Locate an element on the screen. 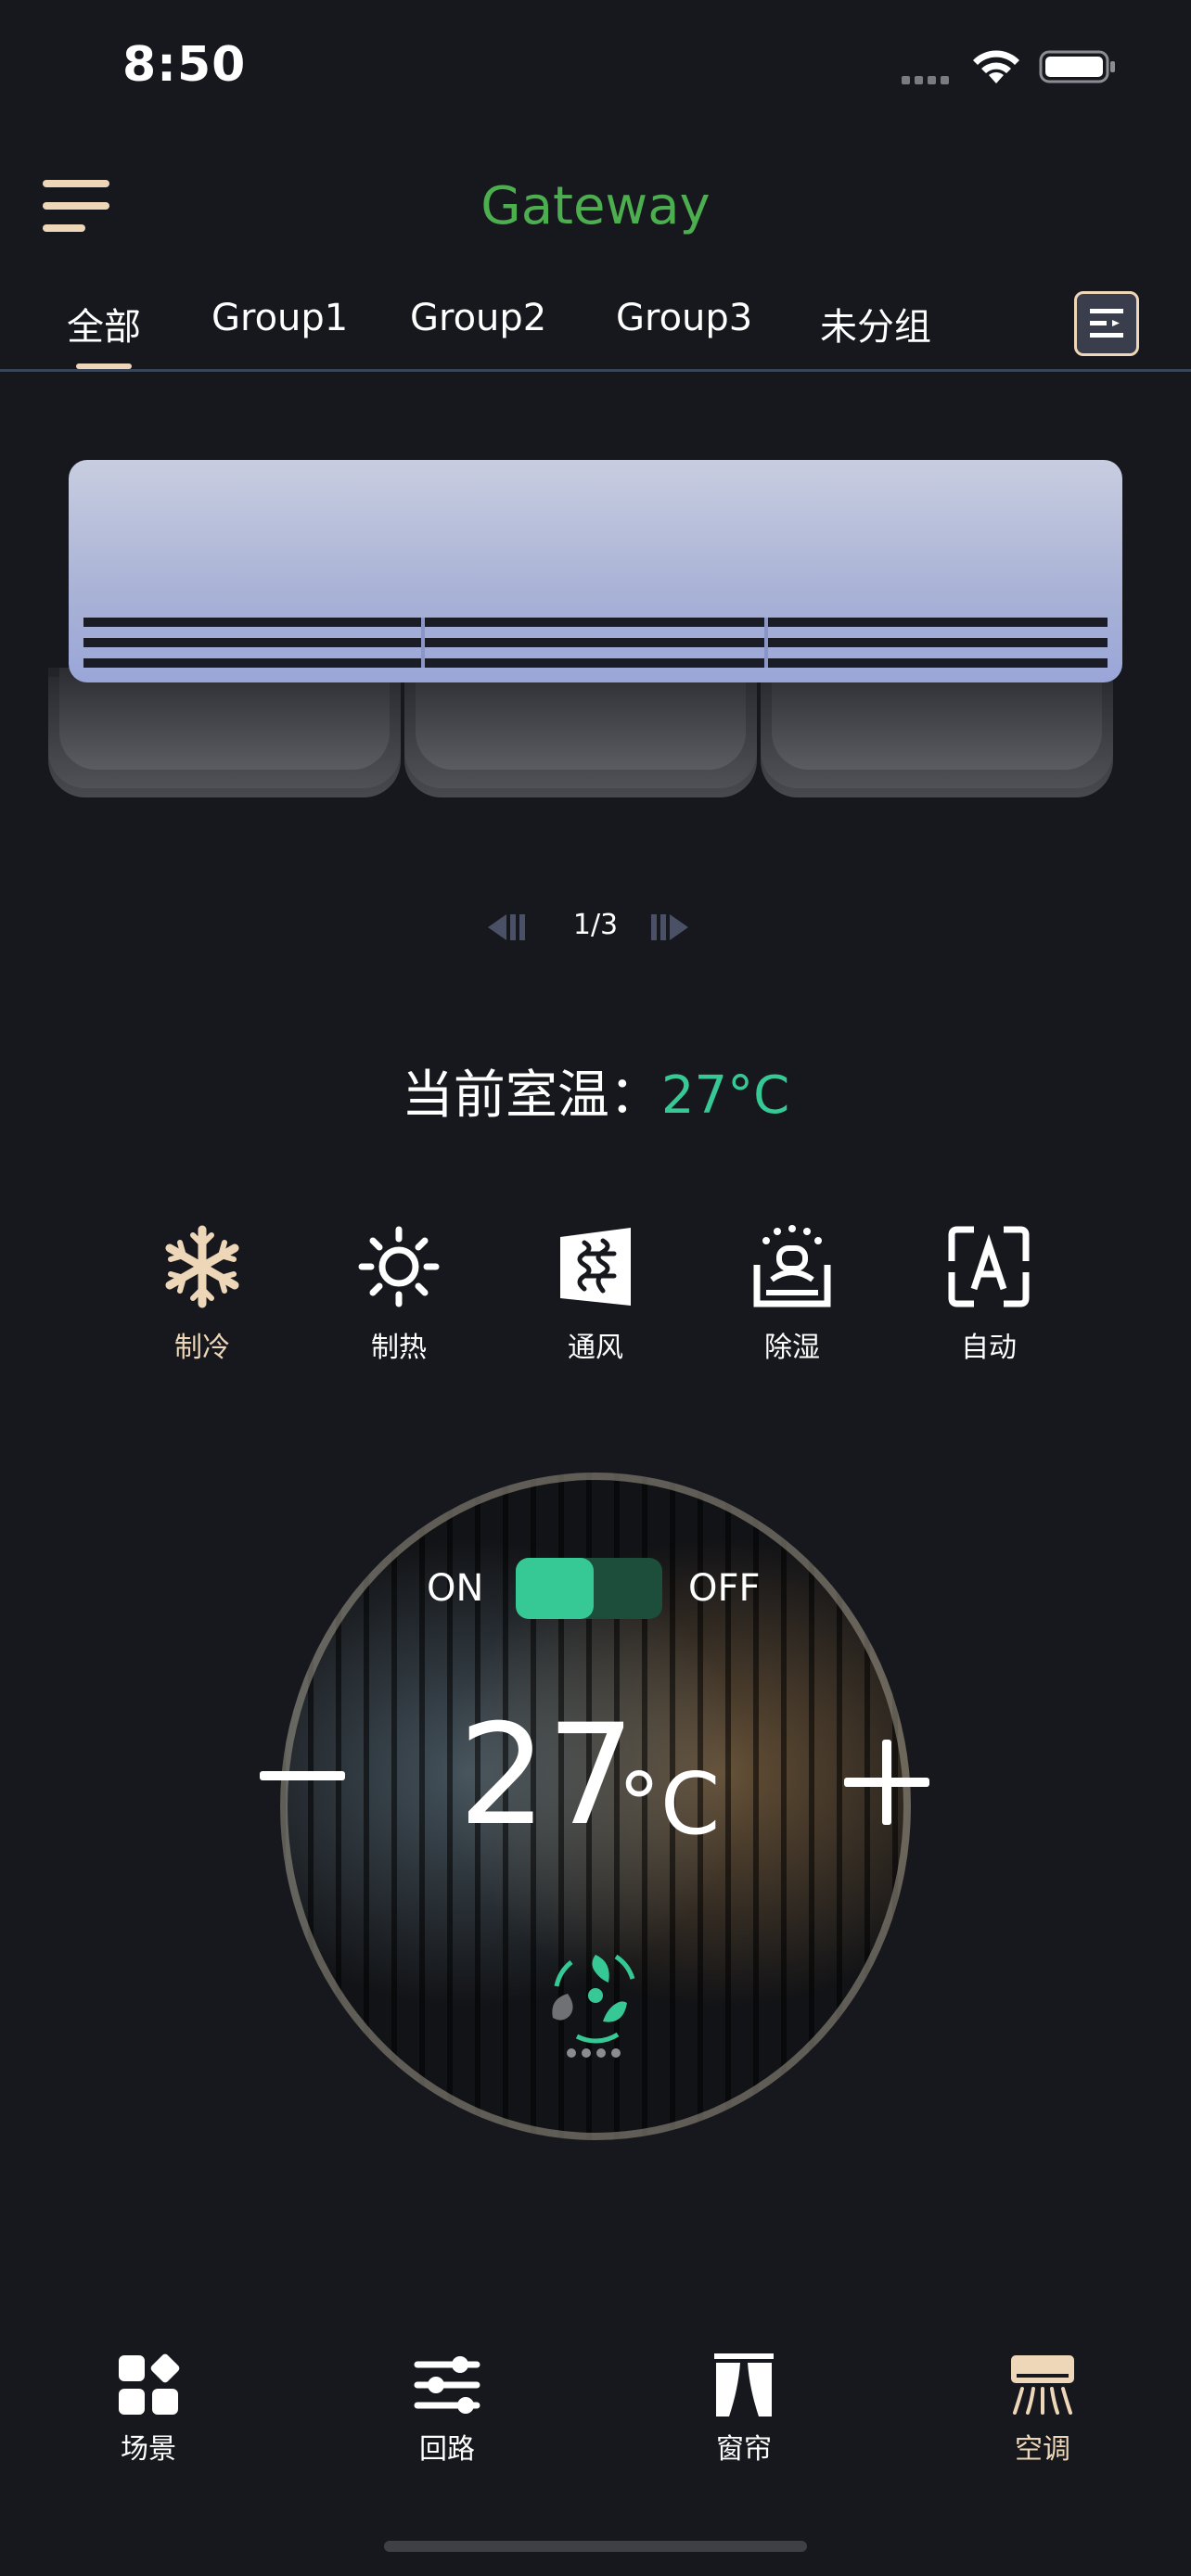 The image size is (1191, 2576). decrease-temperature-button is located at coordinates (302, 1775).